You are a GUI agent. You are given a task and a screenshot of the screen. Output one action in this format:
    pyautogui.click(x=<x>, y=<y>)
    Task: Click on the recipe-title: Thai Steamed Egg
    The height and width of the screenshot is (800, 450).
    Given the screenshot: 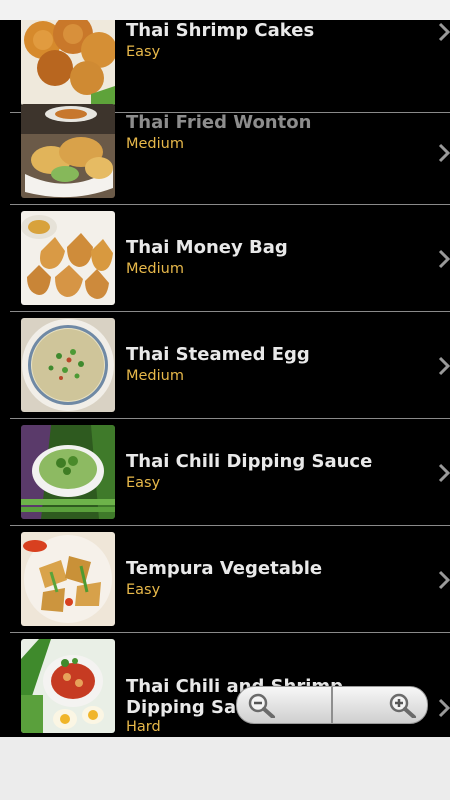 What is the action you would take?
    pyautogui.click(x=218, y=354)
    